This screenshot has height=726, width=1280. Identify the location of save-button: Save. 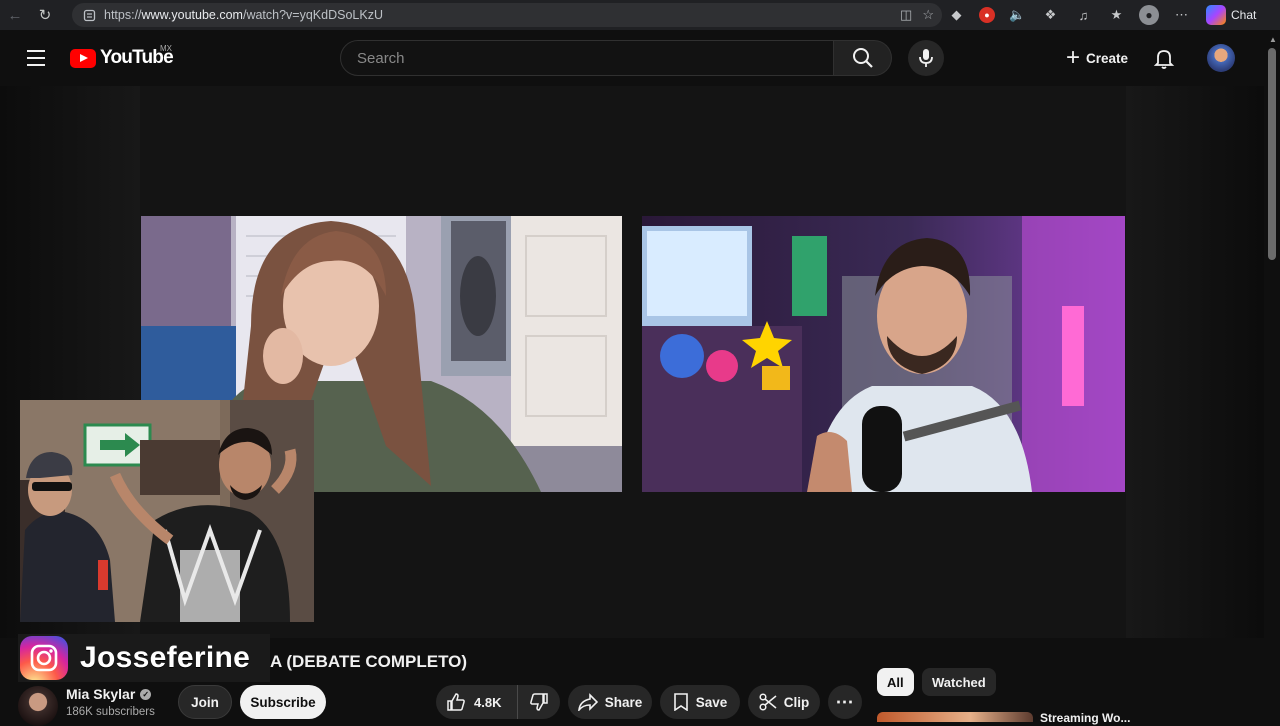
(700, 702).